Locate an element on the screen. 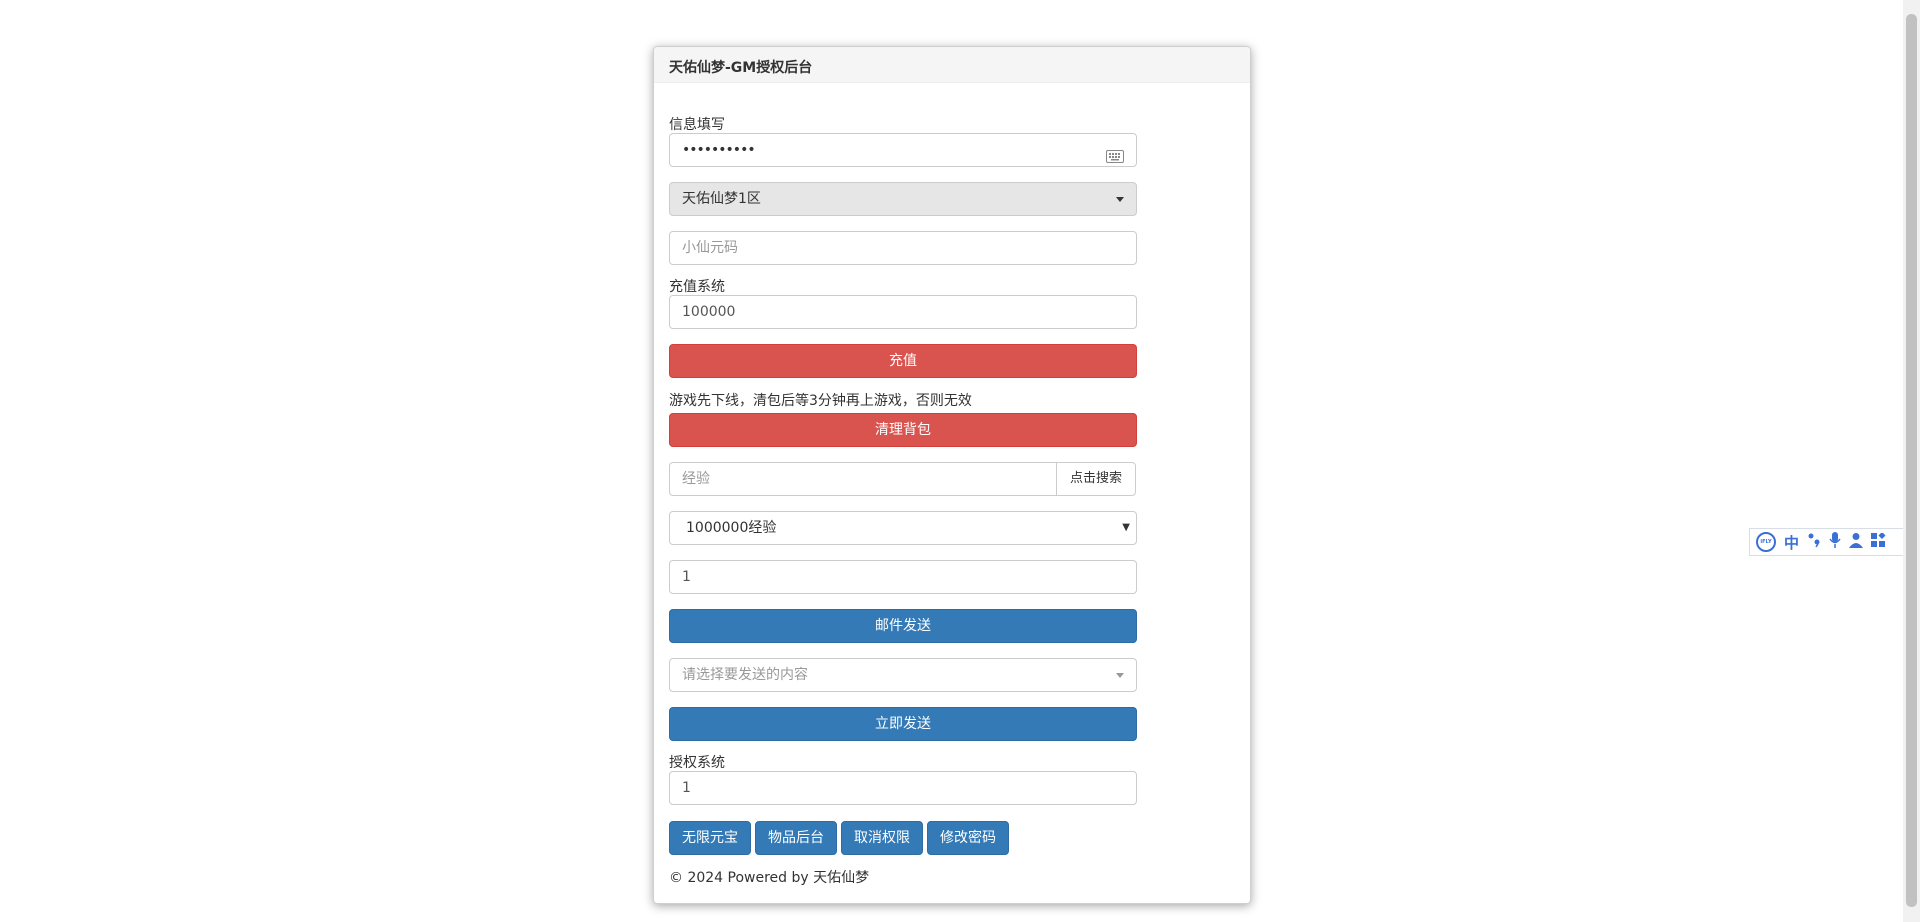  send-now-button: 立即发送 is located at coordinates (903, 724).